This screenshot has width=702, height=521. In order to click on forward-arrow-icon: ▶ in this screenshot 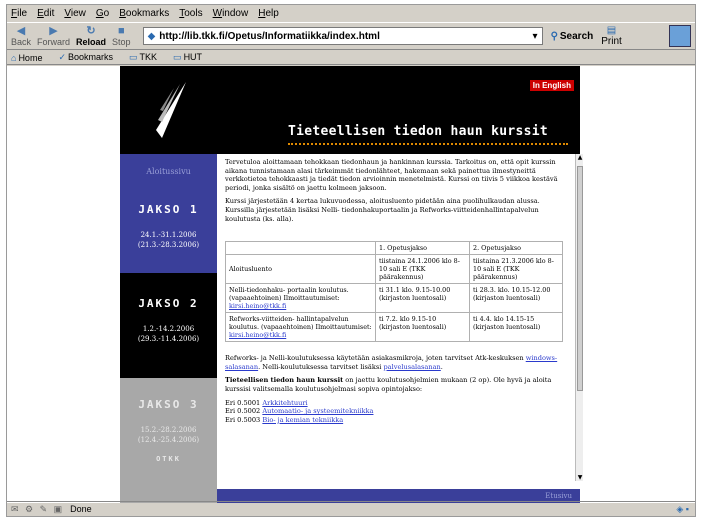, I will do `click(53, 30)`.